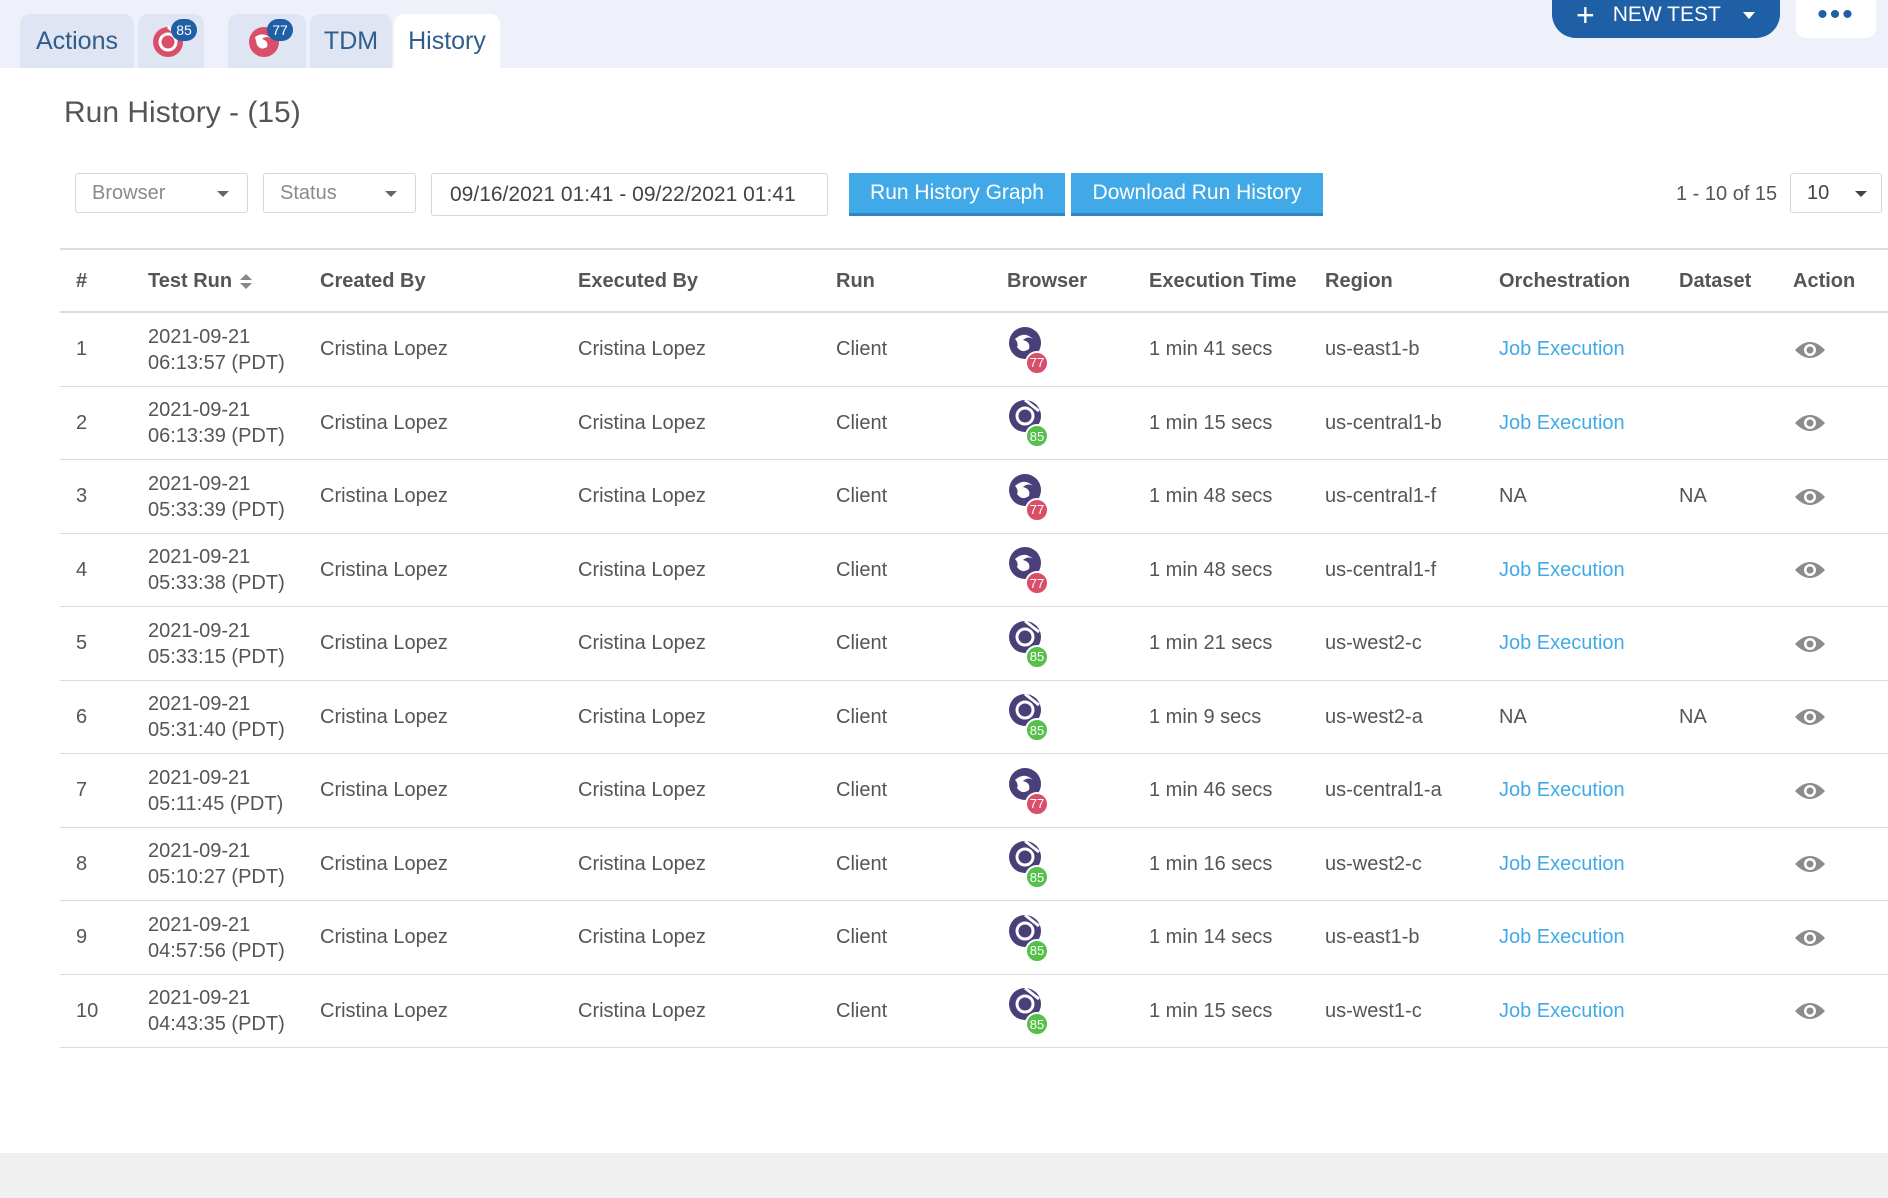 This screenshot has height=1198, width=1888. What do you see at coordinates (1211, 349) in the screenshot?
I see `row-execution-time: 1 min 41 secs` at bounding box center [1211, 349].